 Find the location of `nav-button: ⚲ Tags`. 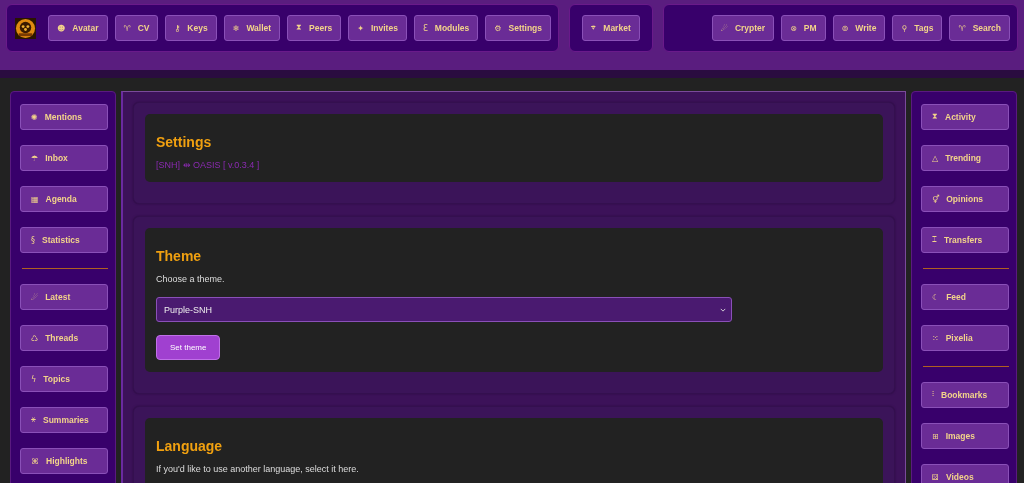

nav-button: ⚲ Tags is located at coordinates (917, 28).